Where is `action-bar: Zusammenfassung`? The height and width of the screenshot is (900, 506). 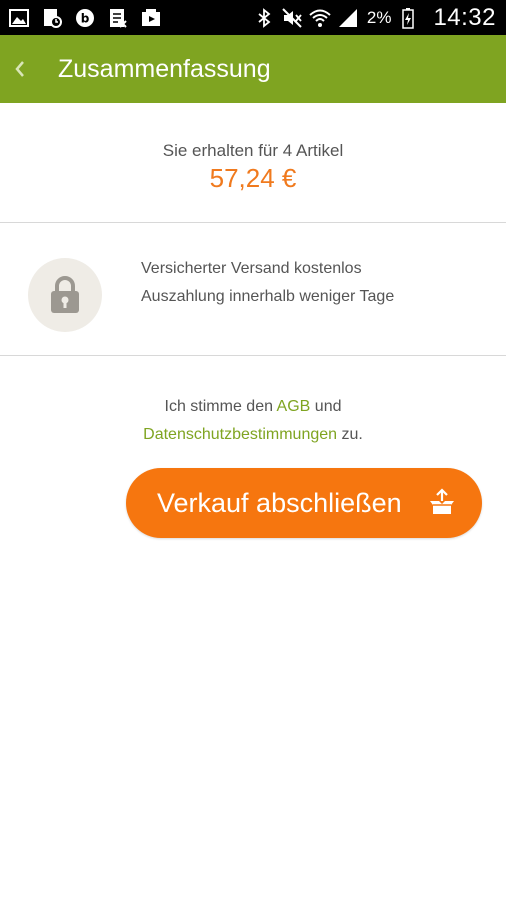 action-bar: Zusammenfassung is located at coordinates (253, 69).